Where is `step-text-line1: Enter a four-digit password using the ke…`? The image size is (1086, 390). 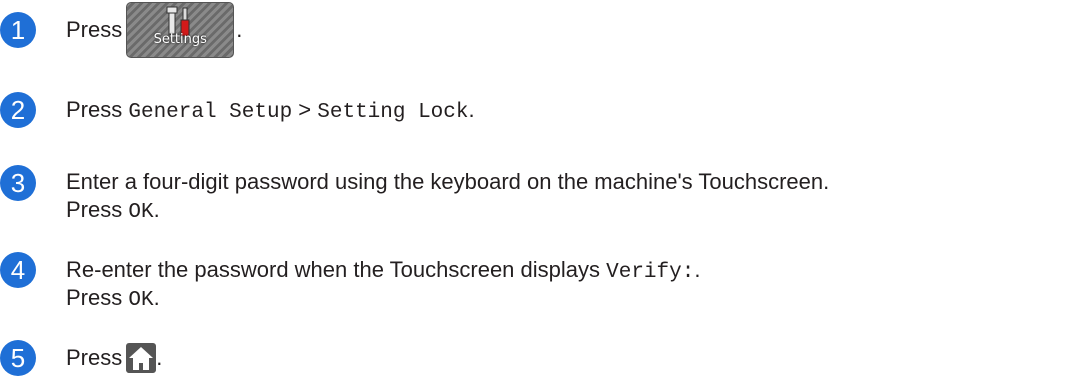 step-text-line1: Enter a four-digit password using the ke… is located at coordinates (448, 181).